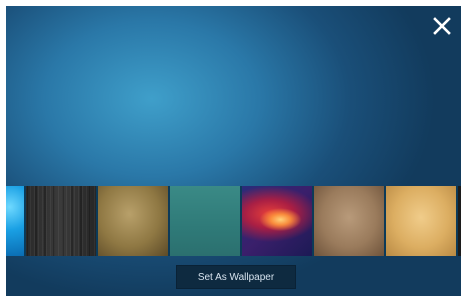 The height and width of the screenshot is (296, 464). Describe the element at coordinates (61, 221) in the screenshot. I see `wallpaper-thumb-dark-wood` at that location.